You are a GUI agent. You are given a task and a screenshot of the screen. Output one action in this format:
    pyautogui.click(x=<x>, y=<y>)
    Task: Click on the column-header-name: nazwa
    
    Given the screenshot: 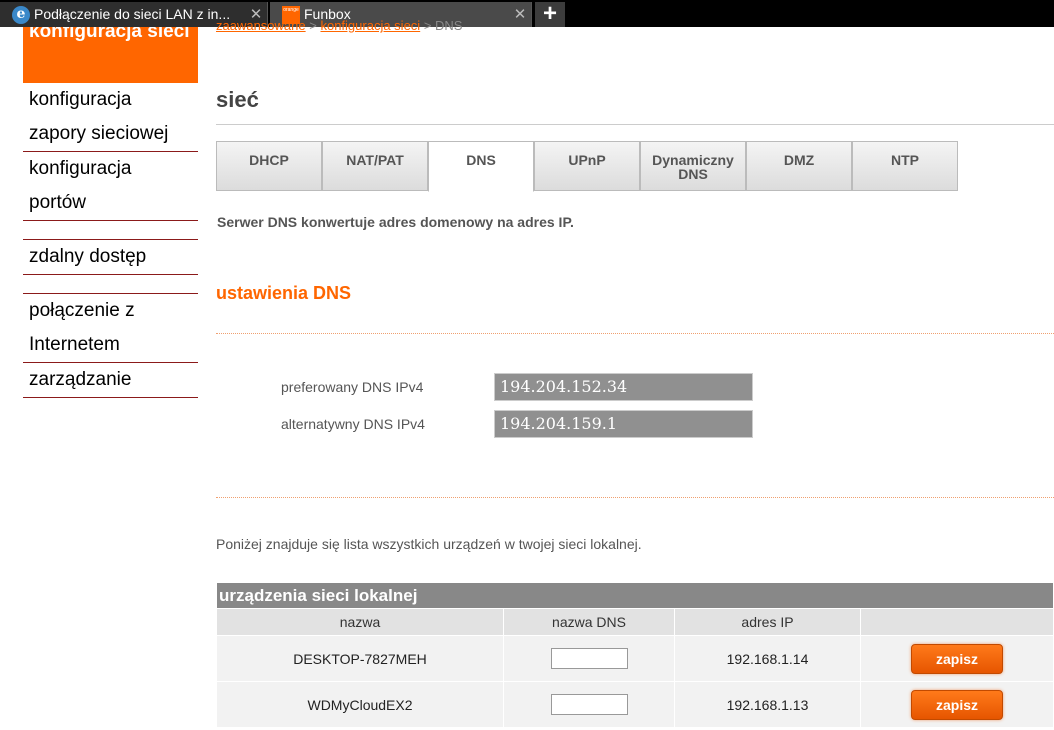 What is the action you would take?
    pyautogui.click(x=360, y=622)
    